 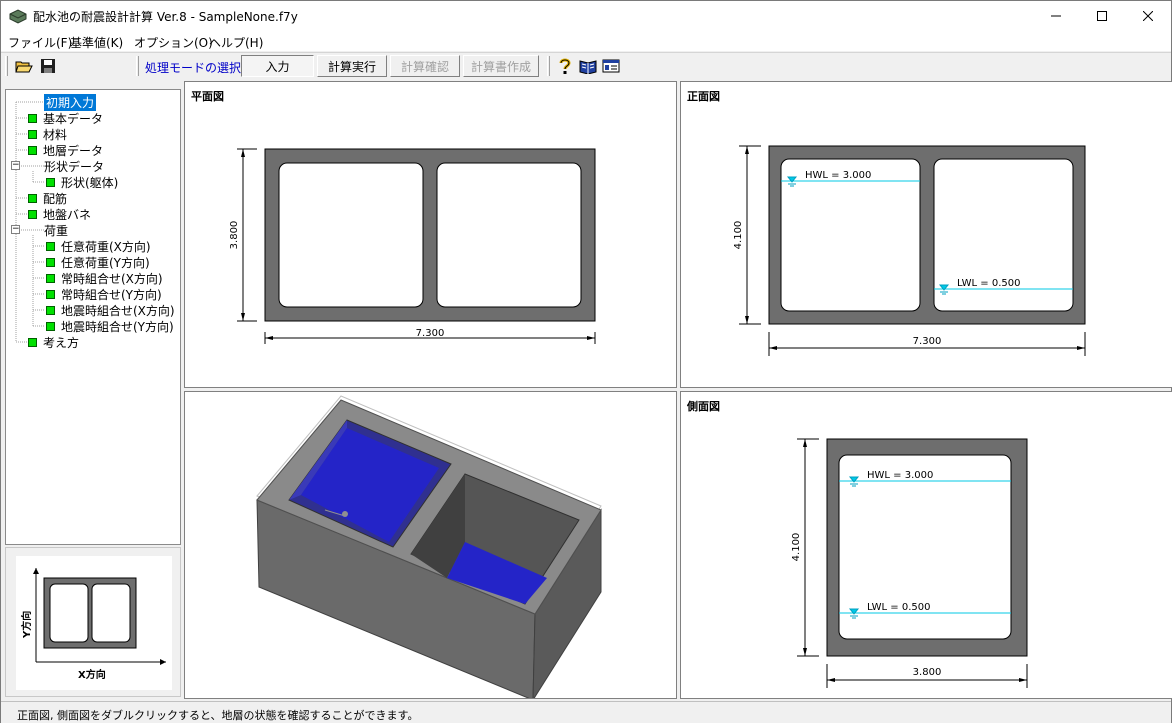 I want to click on info-card-icon, so click(x=611, y=66).